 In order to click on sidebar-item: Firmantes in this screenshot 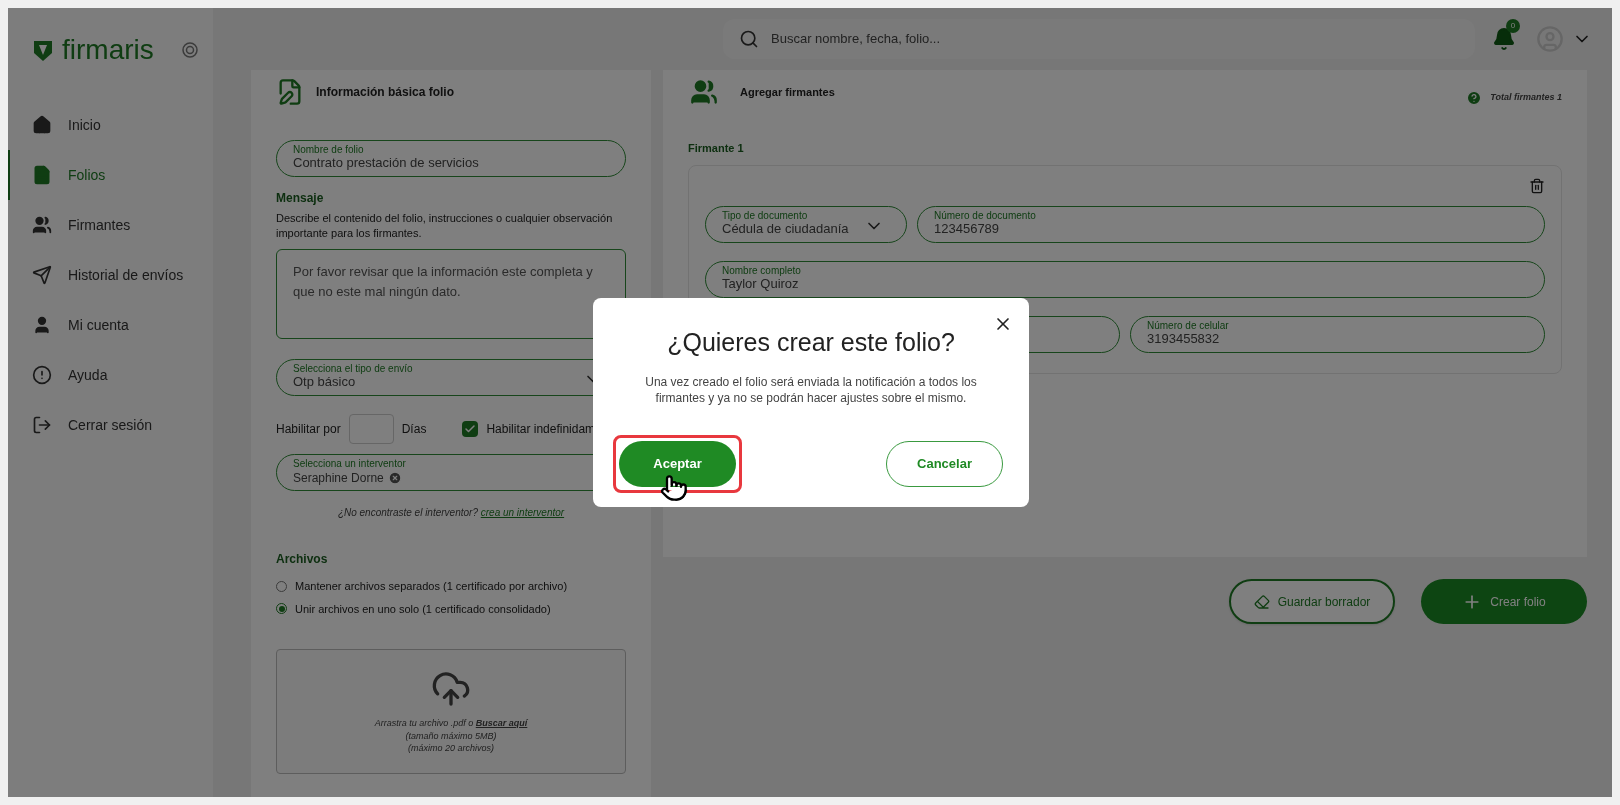, I will do `click(110, 225)`.